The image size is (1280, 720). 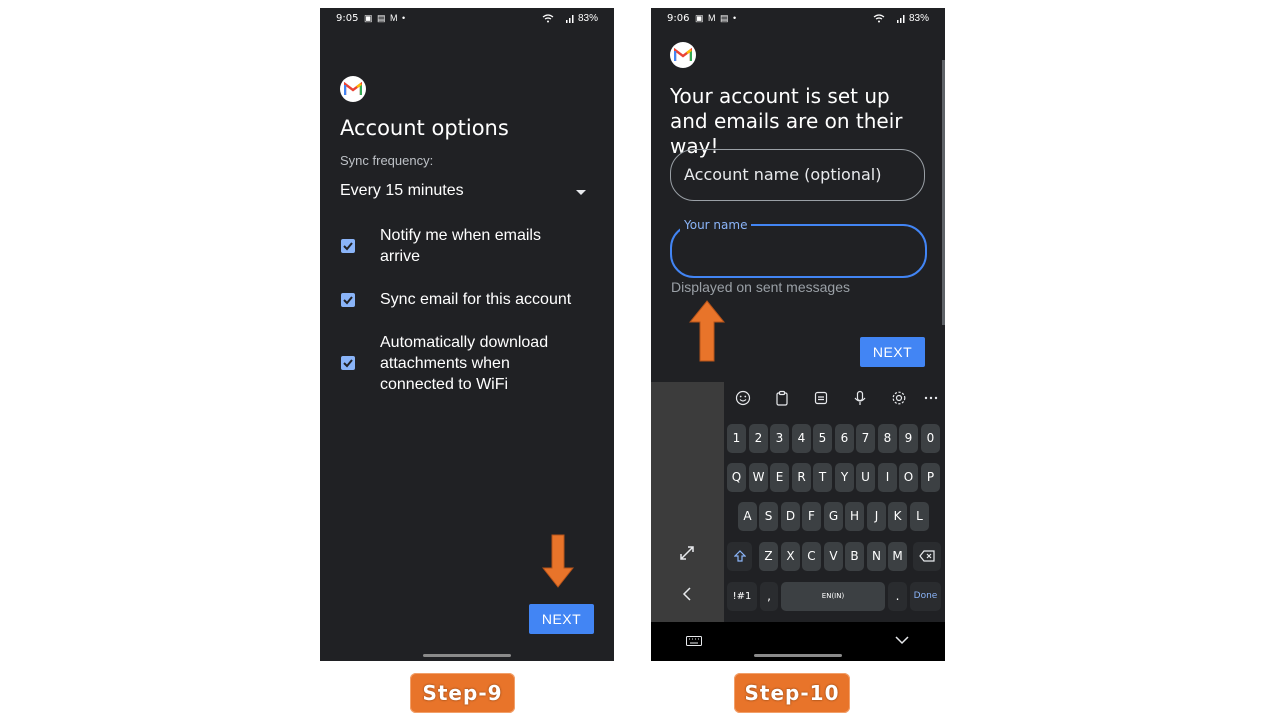 What do you see at coordinates (897, 556) in the screenshot?
I see `key-m: M` at bounding box center [897, 556].